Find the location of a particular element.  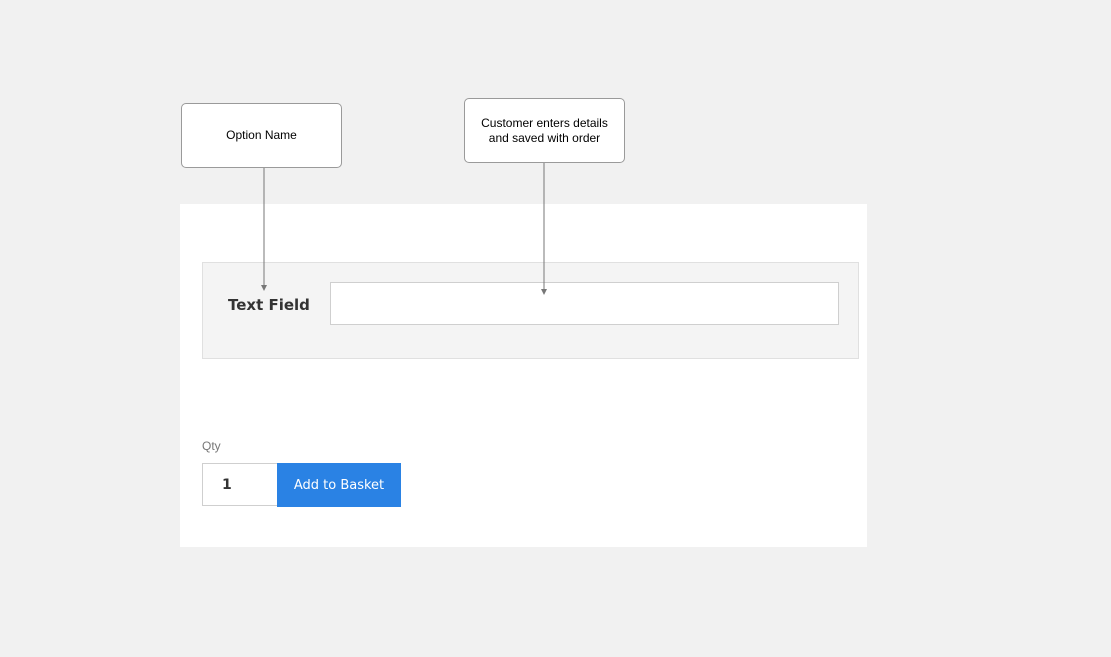

add-to-basket-button: Add to Basket is located at coordinates (339, 485).